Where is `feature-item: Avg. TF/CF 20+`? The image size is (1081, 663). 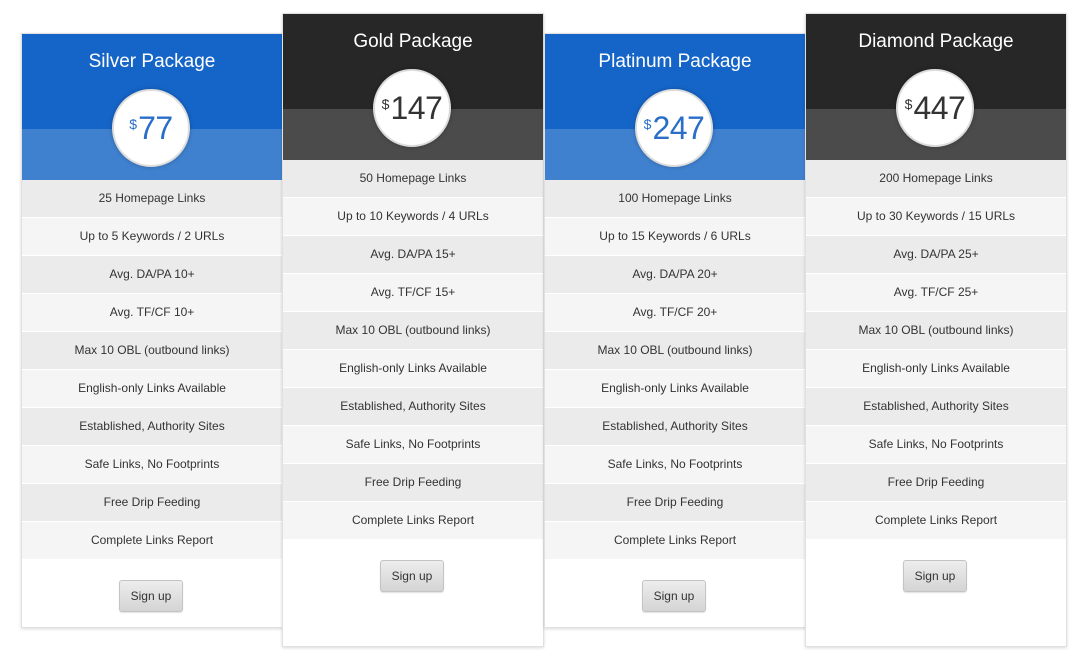 feature-item: Avg. TF/CF 20+ is located at coordinates (675, 313).